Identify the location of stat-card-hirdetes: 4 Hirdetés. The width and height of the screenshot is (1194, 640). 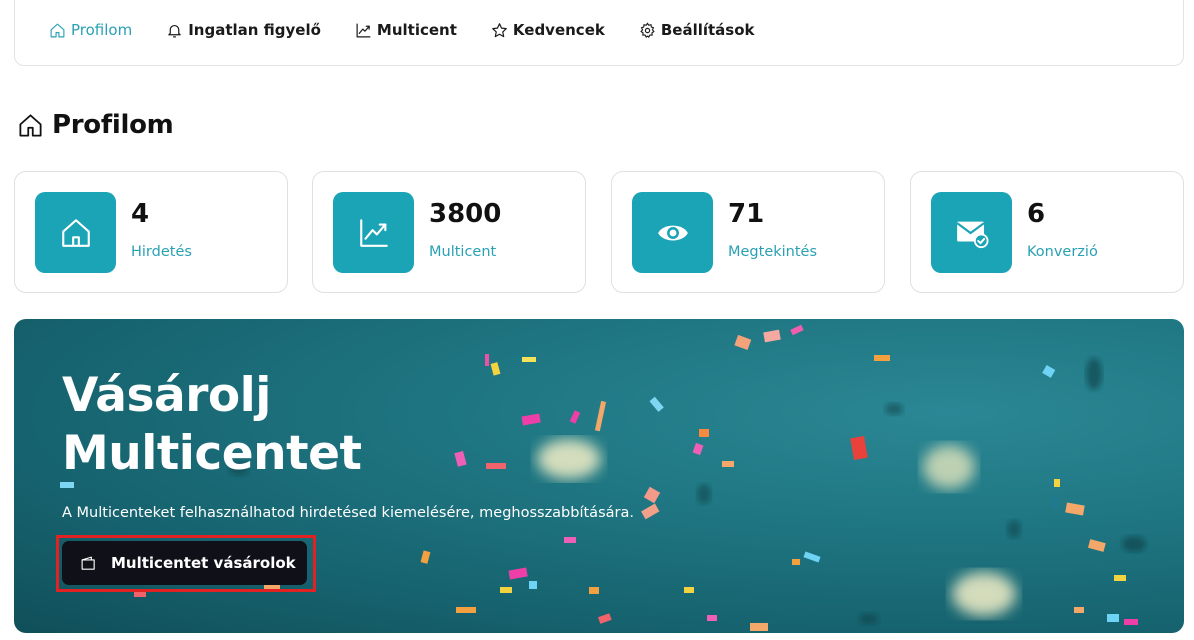
(151, 232).